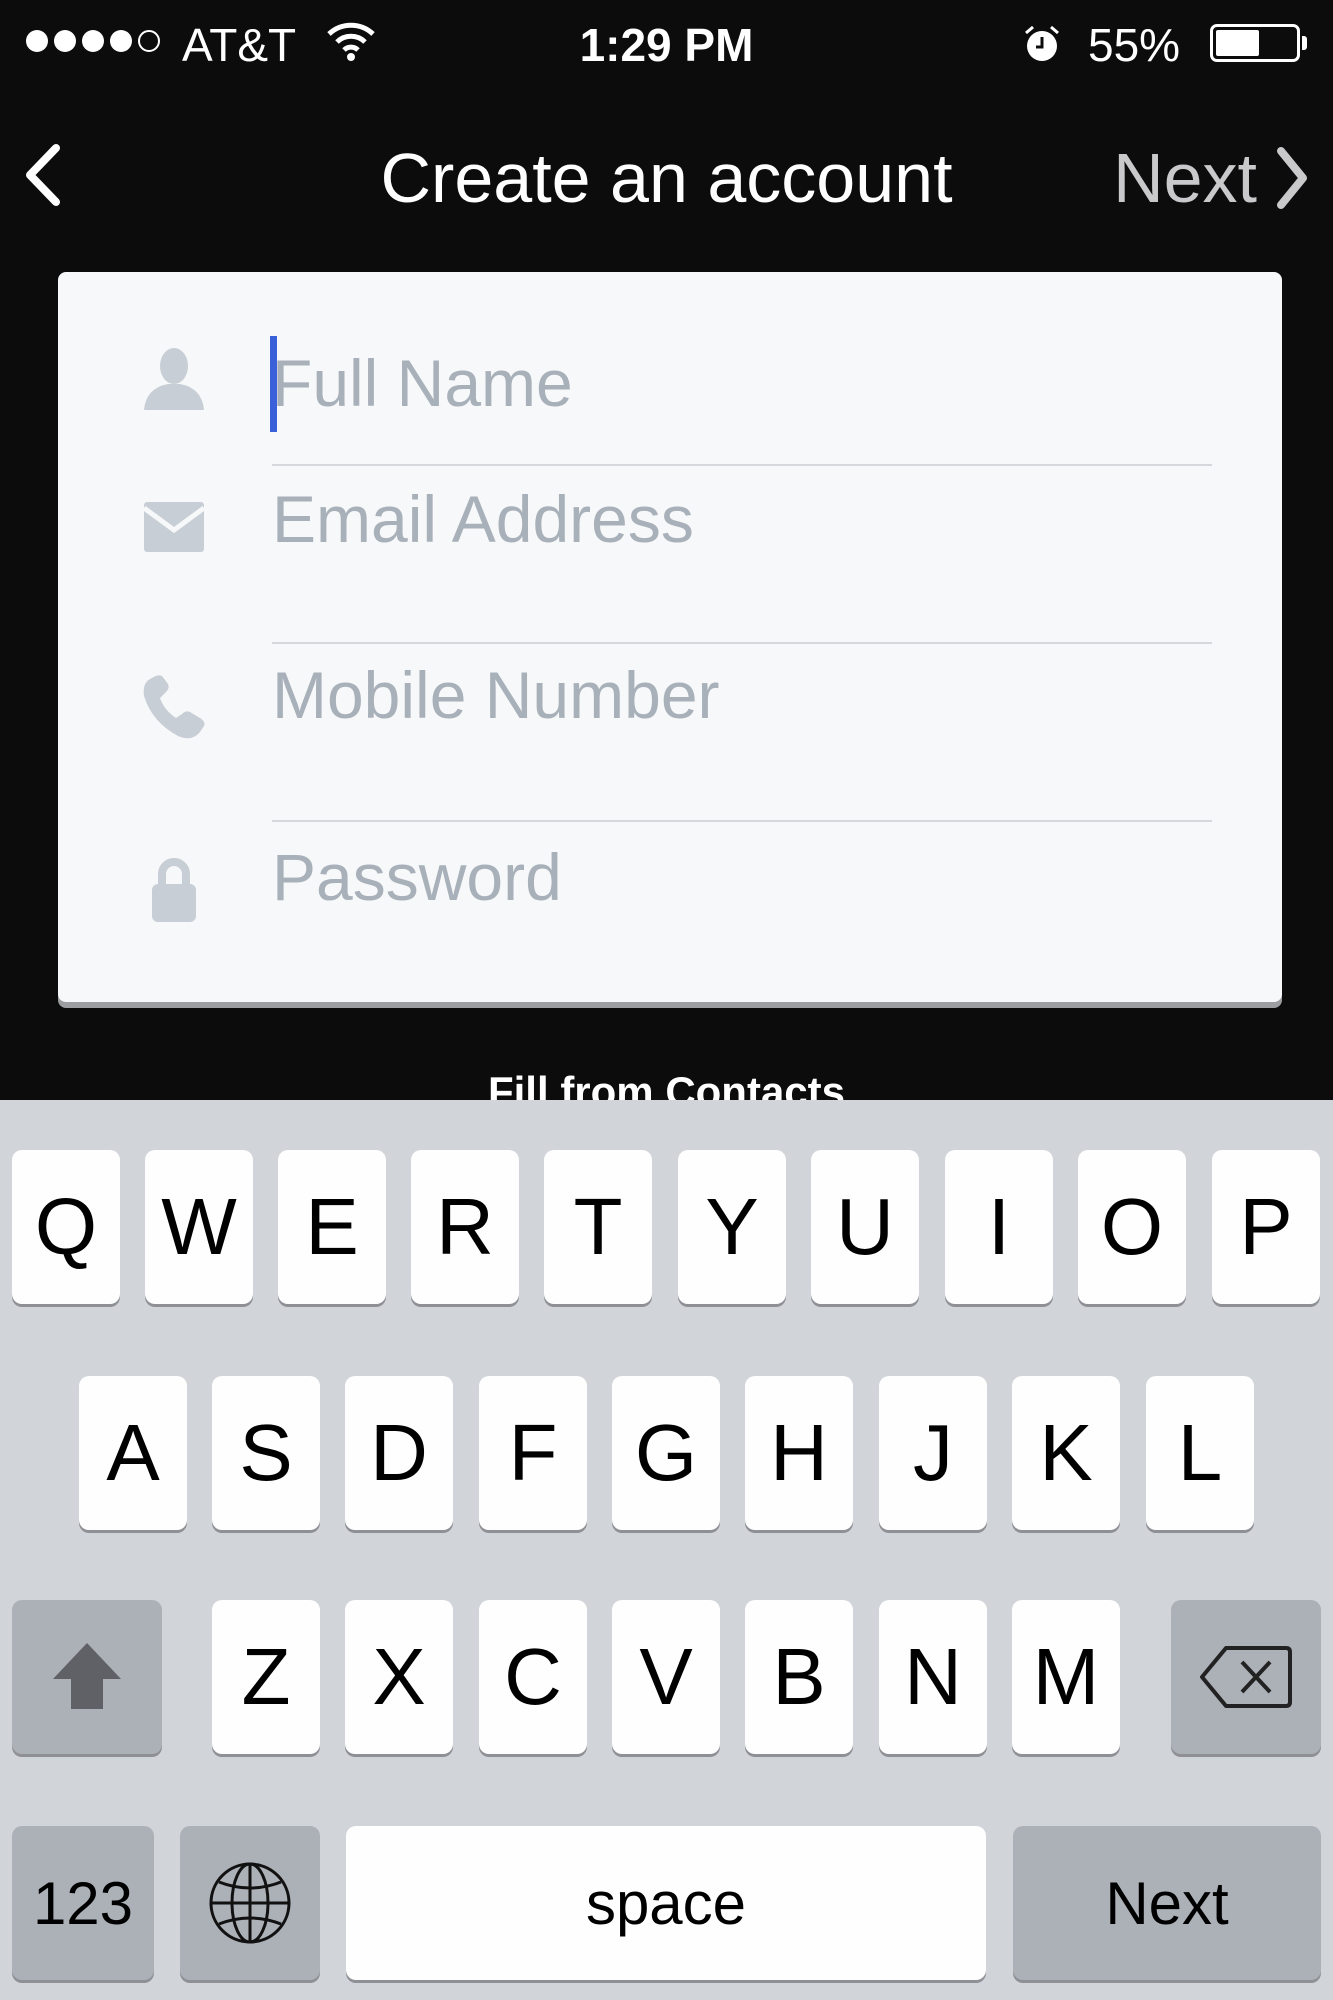 The height and width of the screenshot is (2000, 1333). Describe the element at coordinates (933, 1453) in the screenshot. I see `key-j: J` at that location.